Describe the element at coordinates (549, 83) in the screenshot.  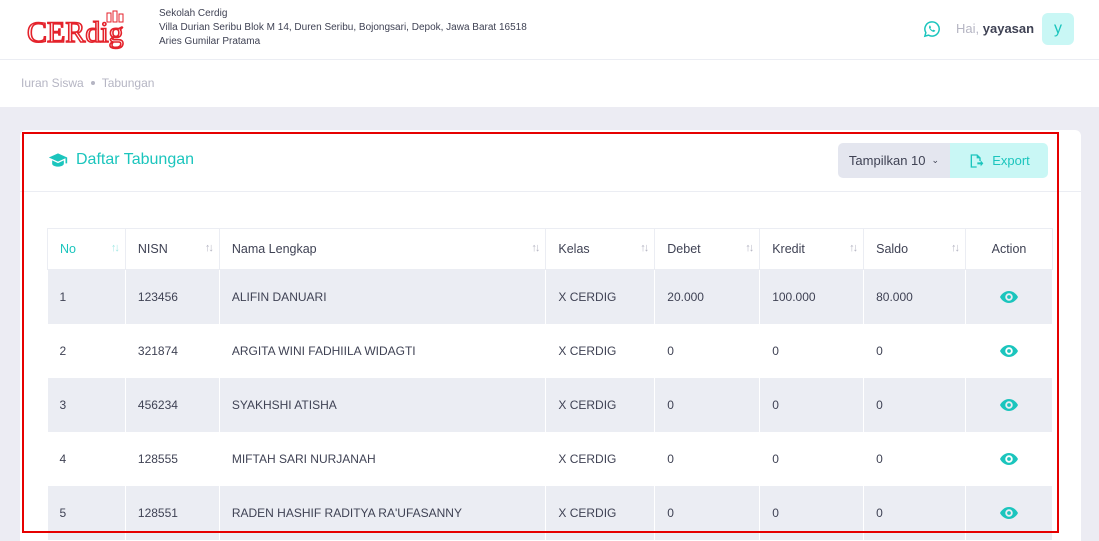
I see `subheader: Iuran Siswa Tabungan` at that location.